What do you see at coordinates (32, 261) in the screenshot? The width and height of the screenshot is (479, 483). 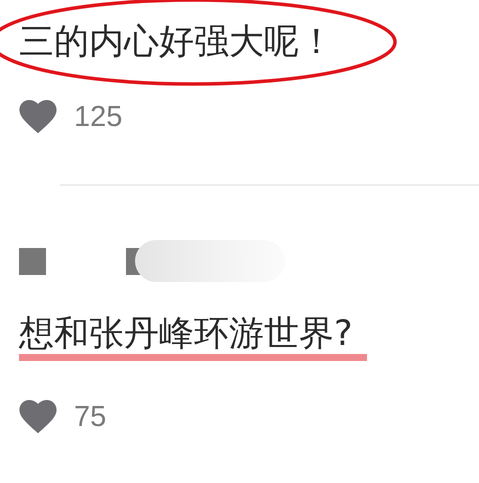 I see `redacted-avatar` at bounding box center [32, 261].